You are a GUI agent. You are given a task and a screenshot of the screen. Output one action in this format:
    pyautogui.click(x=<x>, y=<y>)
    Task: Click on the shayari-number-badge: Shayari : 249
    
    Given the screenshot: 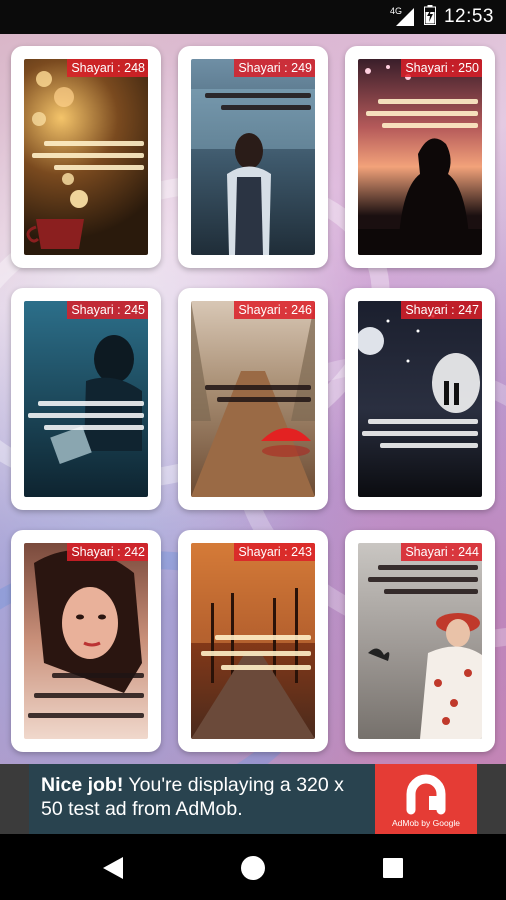 What is the action you would take?
    pyautogui.click(x=274, y=68)
    